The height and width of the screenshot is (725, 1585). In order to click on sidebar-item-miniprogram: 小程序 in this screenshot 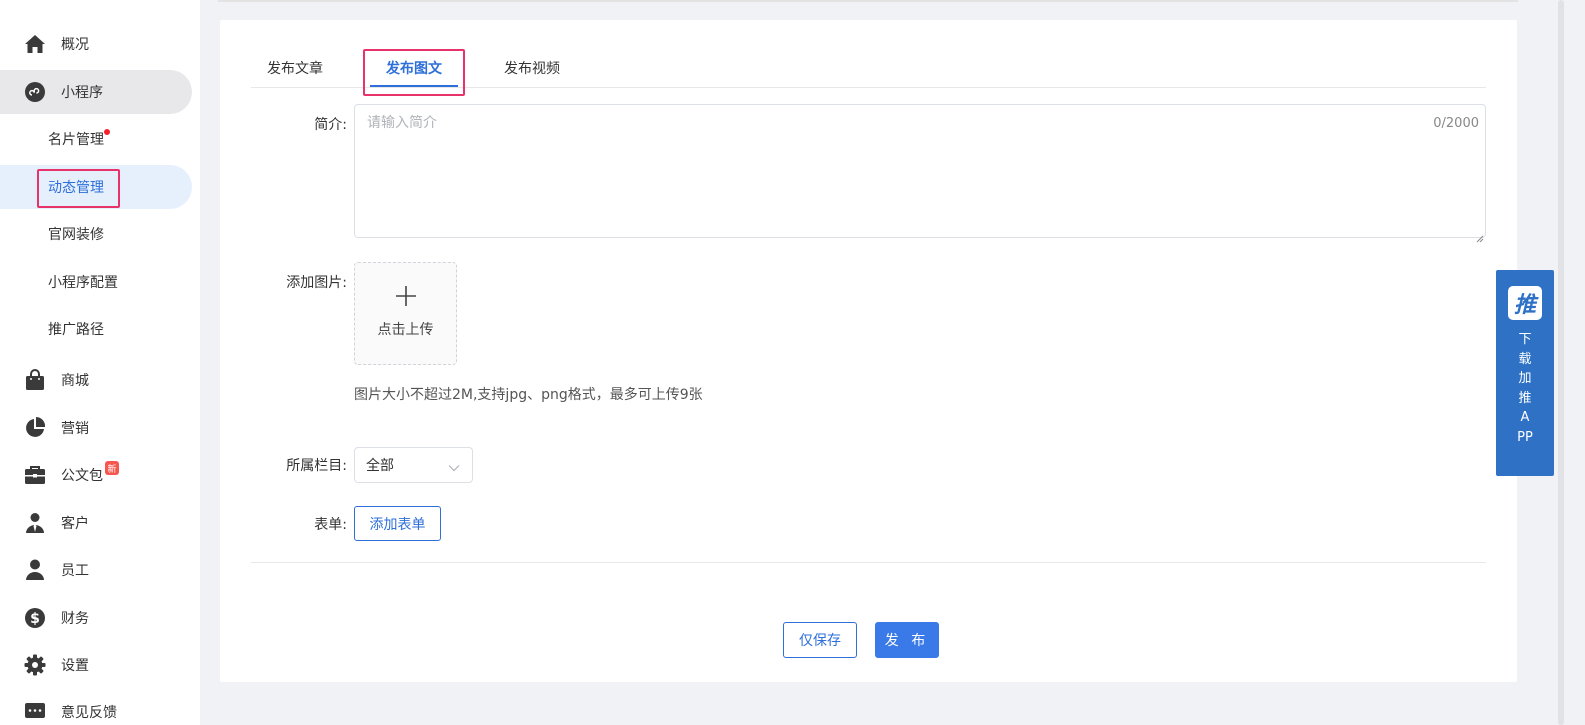, I will do `click(96, 92)`.